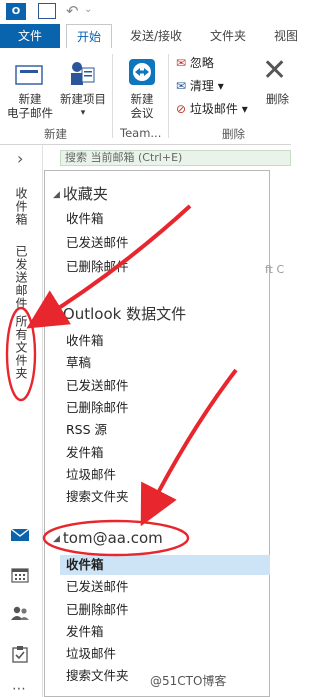 This screenshot has height=697, width=320. What do you see at coordinates (21, 354) in the screenshot?
I see `annotation-ellipse-all-folders` at bounding box center [21, 354].